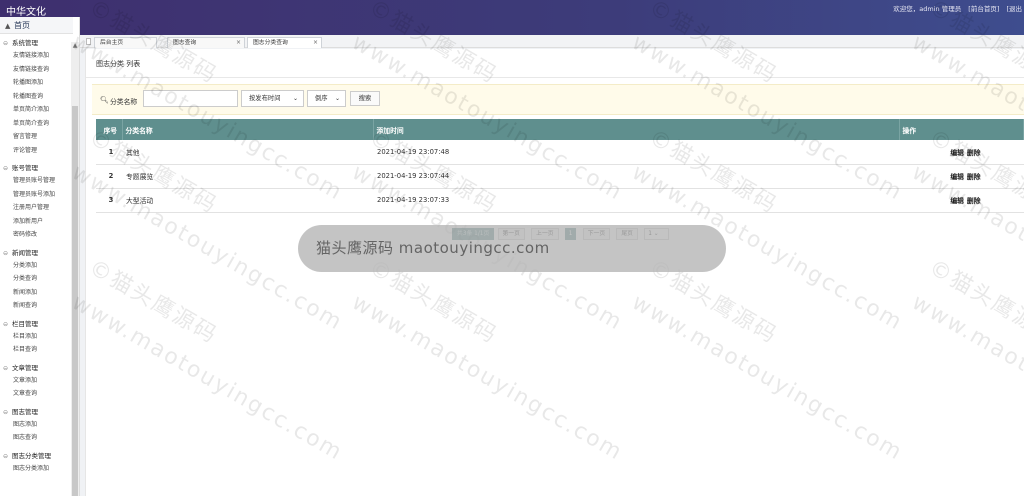 This screenshot has height=496, width=1024. What do you see at coordinates (124, 102) in the screenshot?
I see `search-label: 分类名称` at bounding box center [124, 102].